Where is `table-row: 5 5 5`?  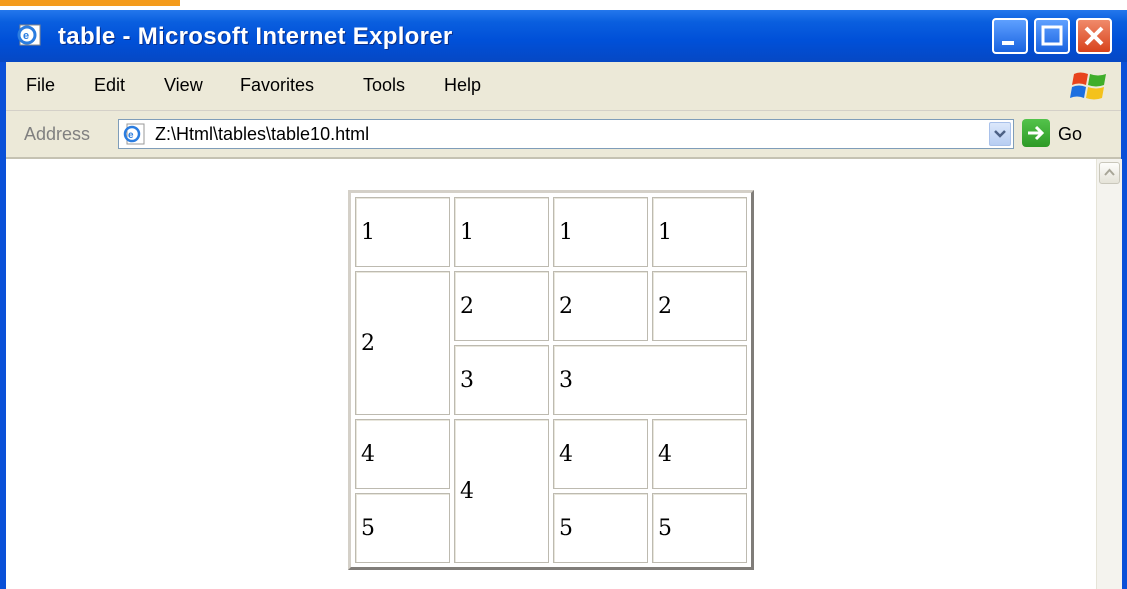 table-row: 5 5 5 is located at coordinates (551, 528).